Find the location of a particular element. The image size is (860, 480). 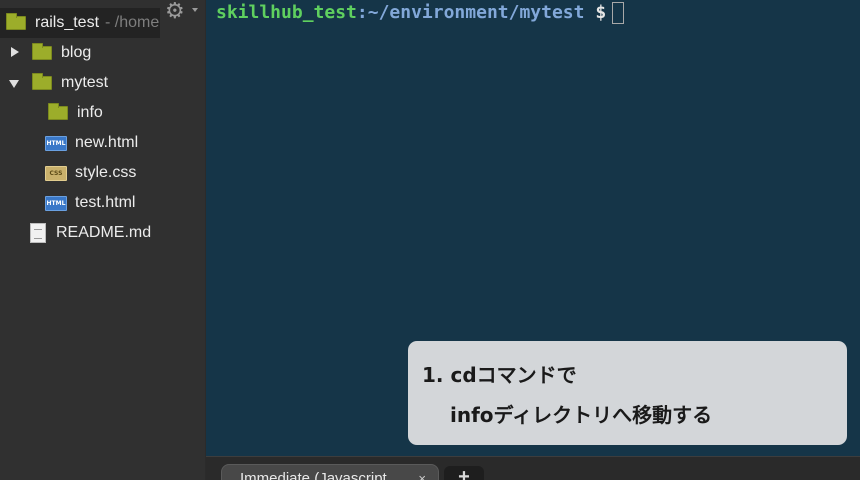

tree-item-readme: README.md is located at coordinates (90, 233).